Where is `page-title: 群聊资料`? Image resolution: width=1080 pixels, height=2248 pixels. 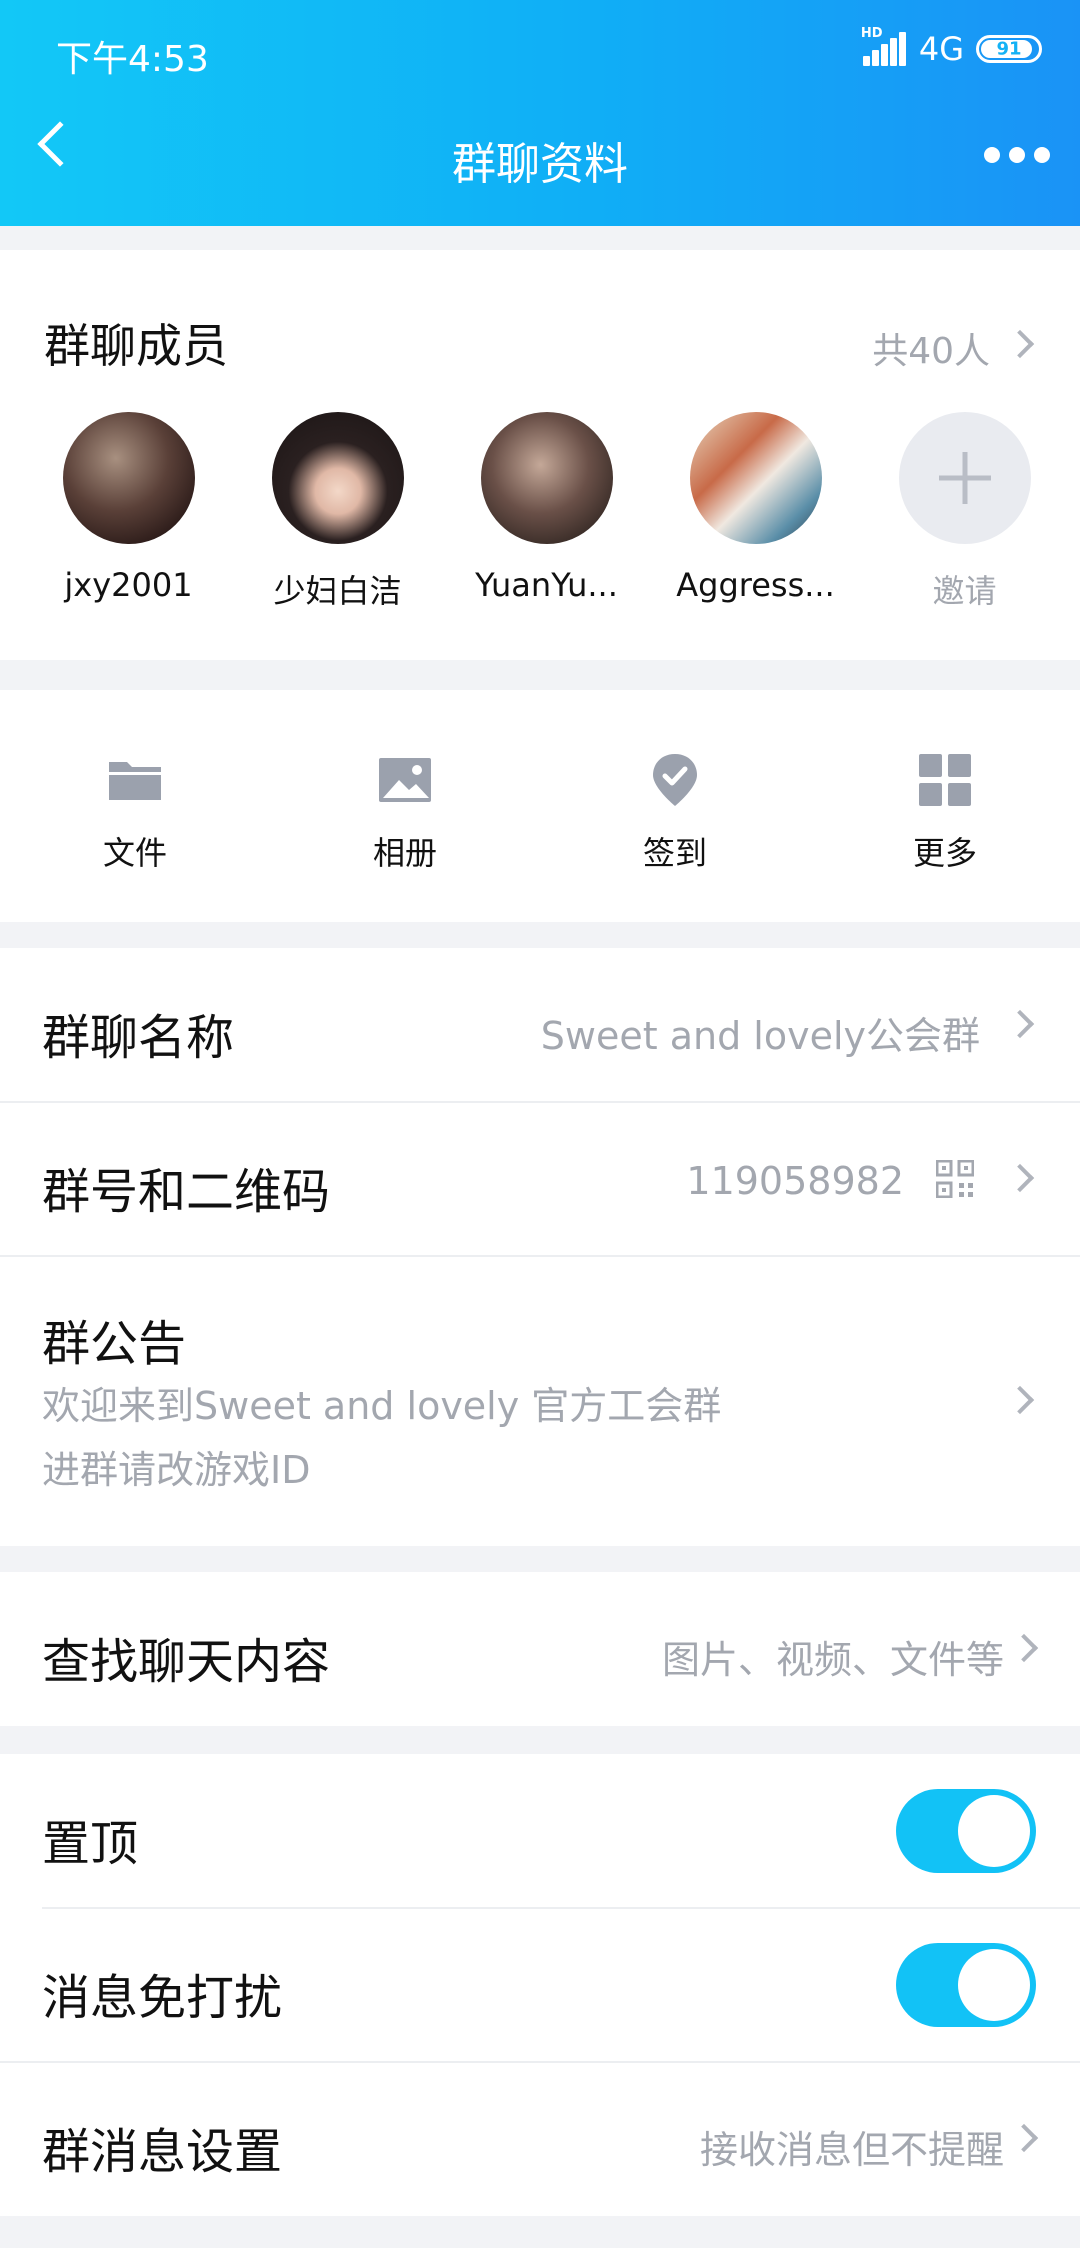
page-title: 群聊资料 is located at coordinates (540, 164).